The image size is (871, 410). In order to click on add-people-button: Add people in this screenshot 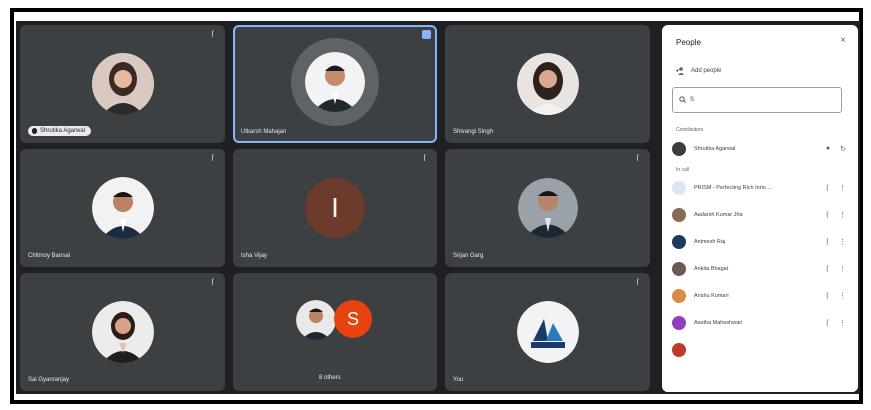, I will do `click(698, 71)`.